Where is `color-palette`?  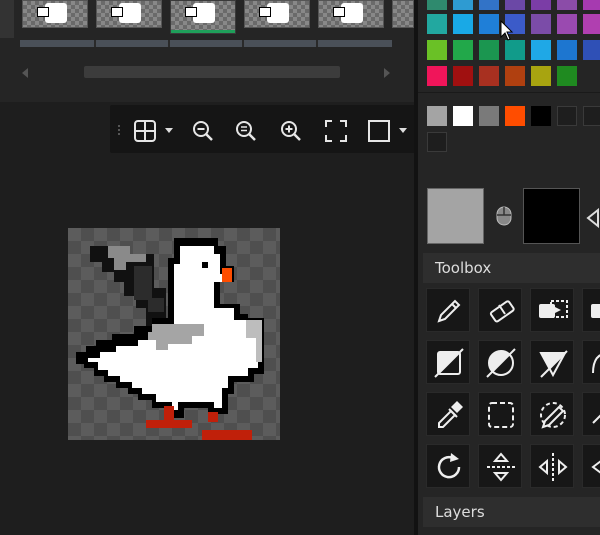
color-palette is located at coordinates (509, 46).